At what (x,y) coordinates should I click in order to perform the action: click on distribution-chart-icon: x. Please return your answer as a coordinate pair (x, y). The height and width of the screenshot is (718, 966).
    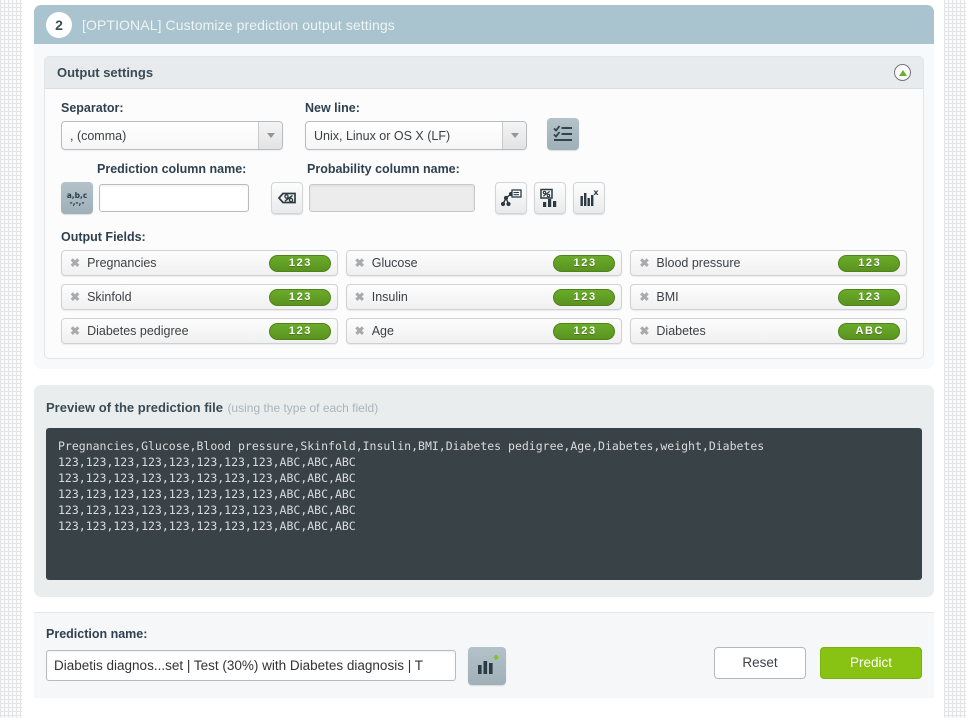
    Looking at the image, I should click on (589, 198).